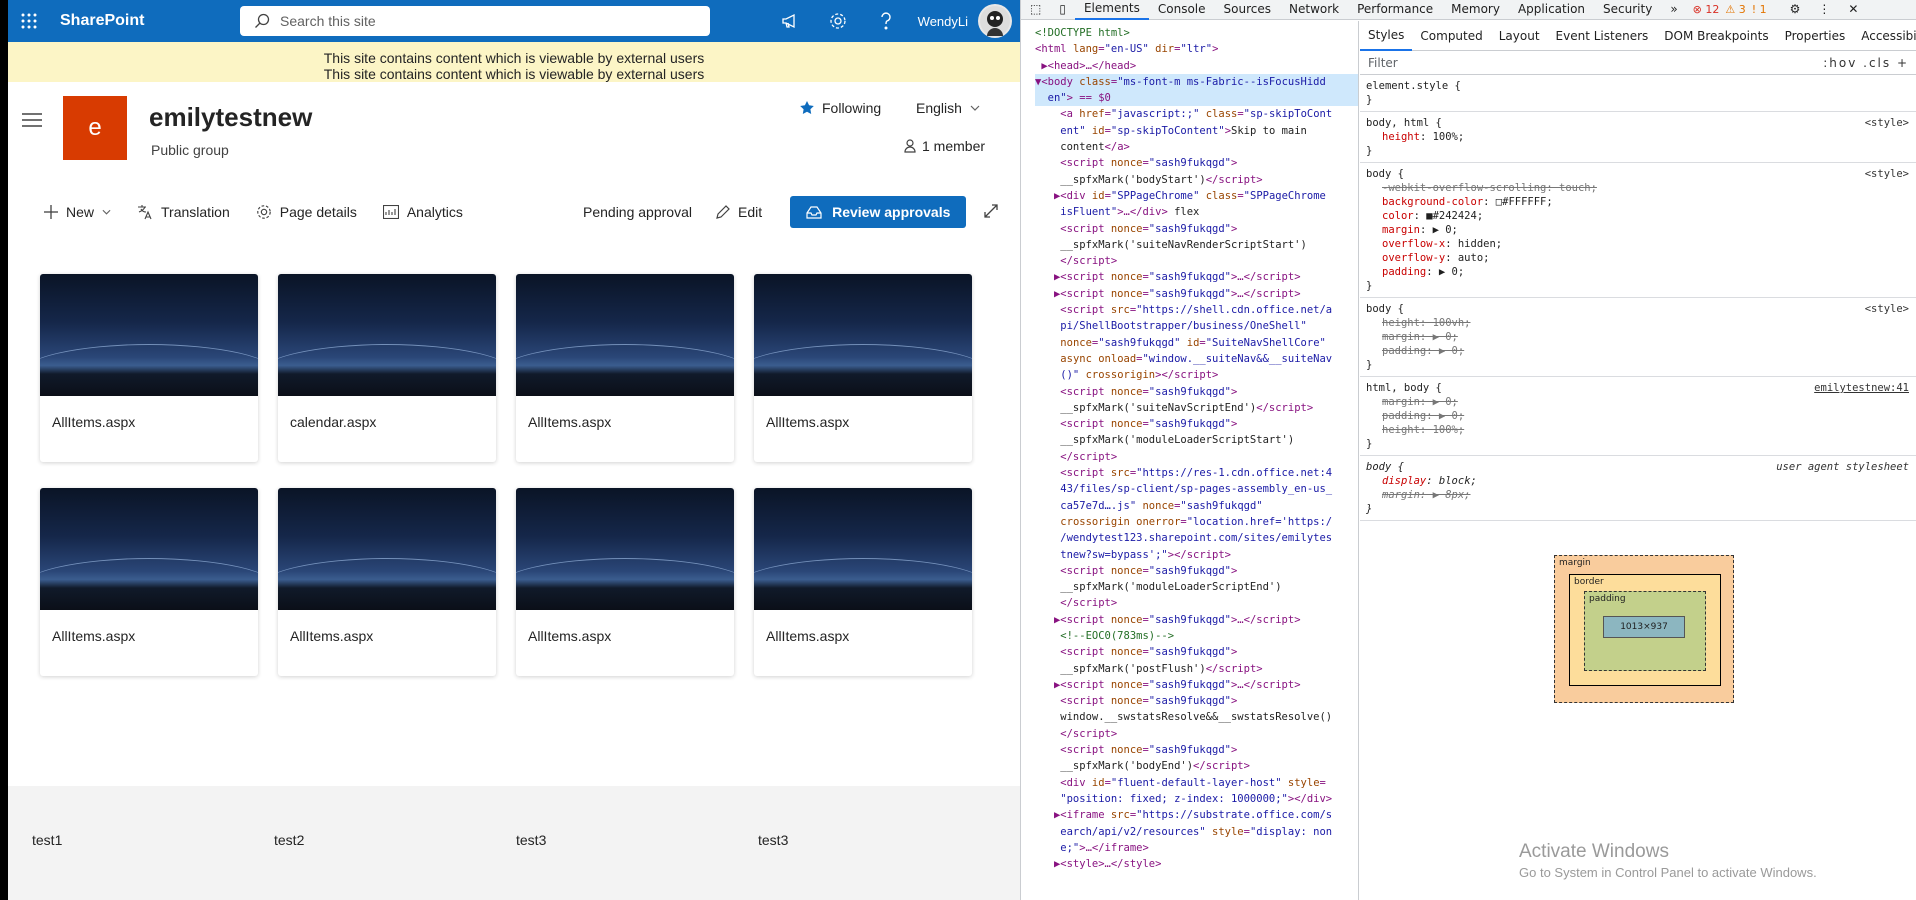 The image size is (1916, 900). I want to click on tab-application: Application, so click(1551, 9).